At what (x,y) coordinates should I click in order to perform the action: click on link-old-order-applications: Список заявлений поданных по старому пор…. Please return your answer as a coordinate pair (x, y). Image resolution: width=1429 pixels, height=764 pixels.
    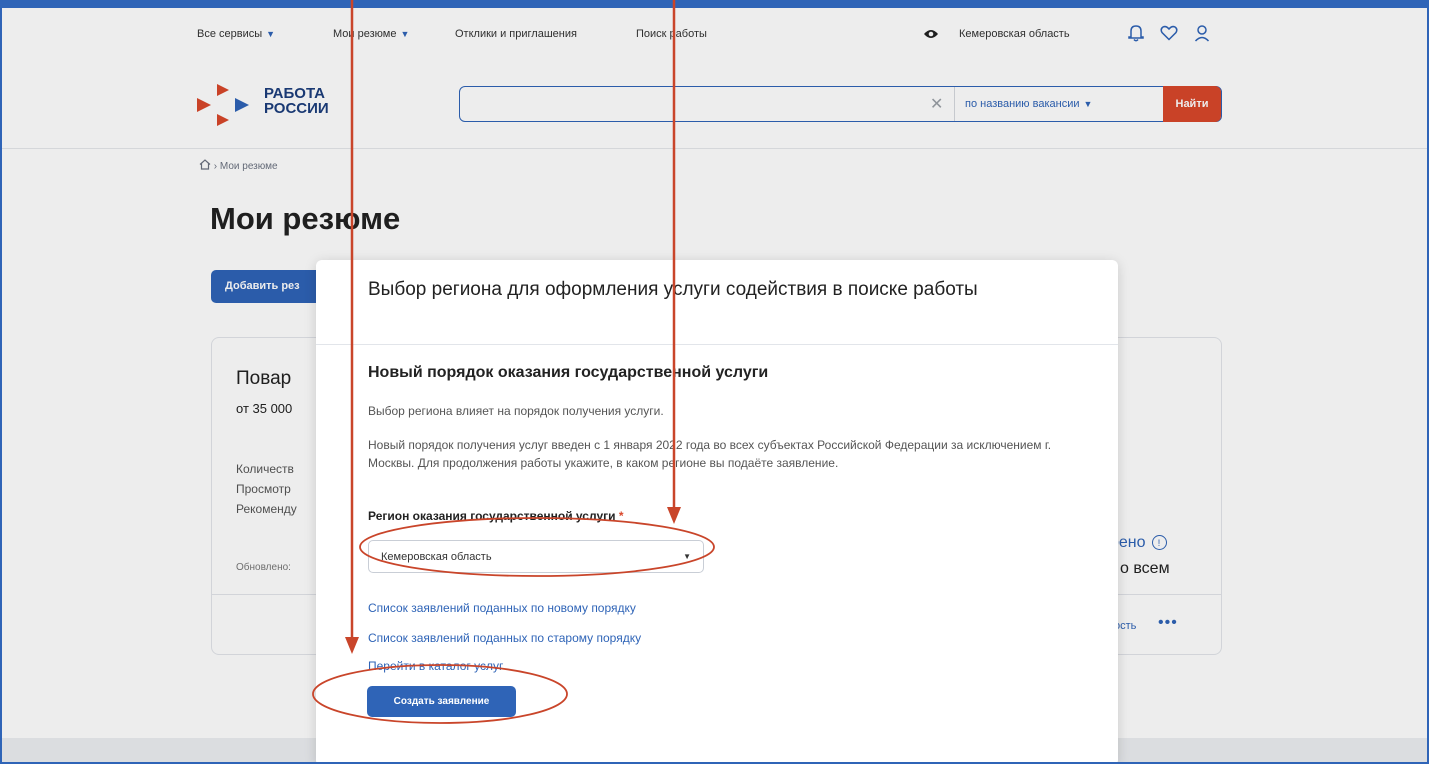
    Looking at the image, I should click on (504, 638).